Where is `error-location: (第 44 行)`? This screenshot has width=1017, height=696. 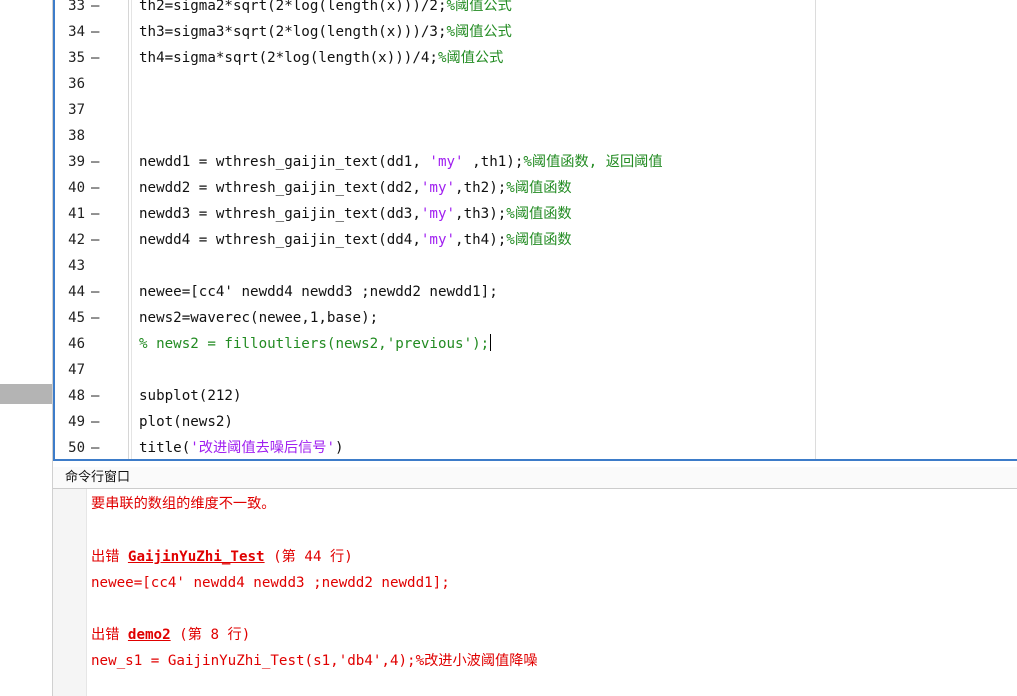
error-location: (第 44 行) is located at coordinates (309, 557).